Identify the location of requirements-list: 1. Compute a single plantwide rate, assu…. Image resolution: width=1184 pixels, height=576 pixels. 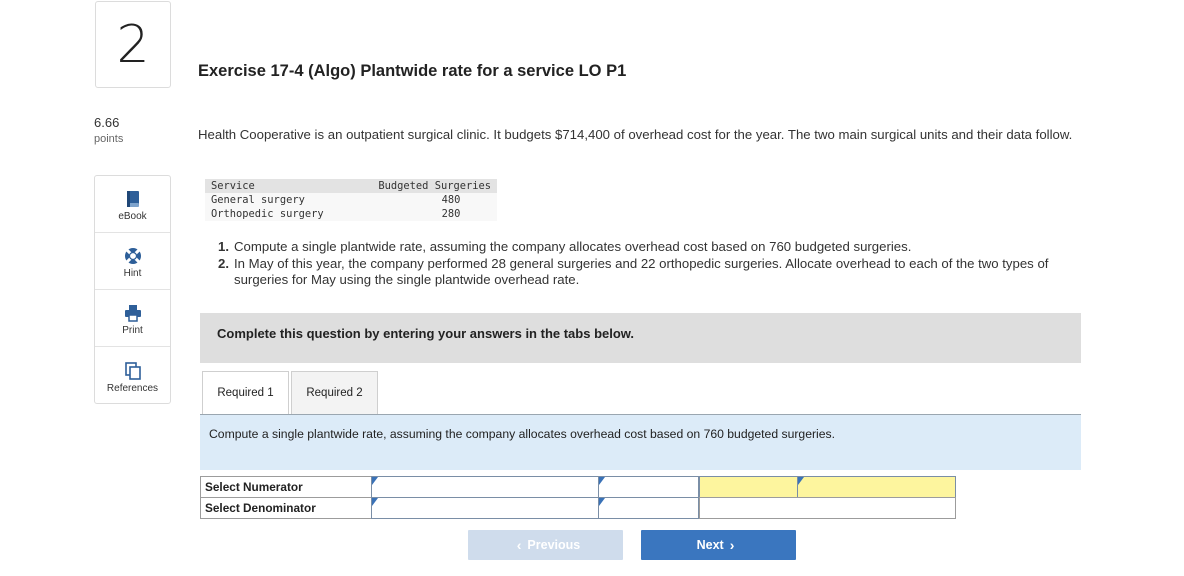
(648, 264).